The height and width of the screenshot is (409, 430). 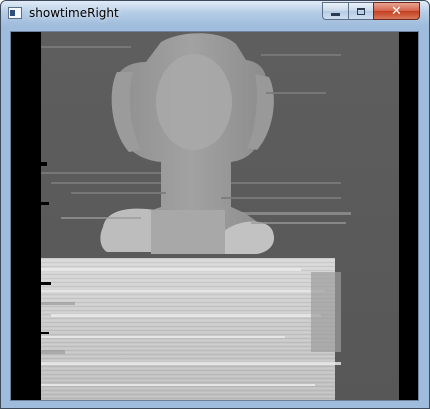 I want to click on title-bar: showtimeRight ✕, so click(x=215, y=14).